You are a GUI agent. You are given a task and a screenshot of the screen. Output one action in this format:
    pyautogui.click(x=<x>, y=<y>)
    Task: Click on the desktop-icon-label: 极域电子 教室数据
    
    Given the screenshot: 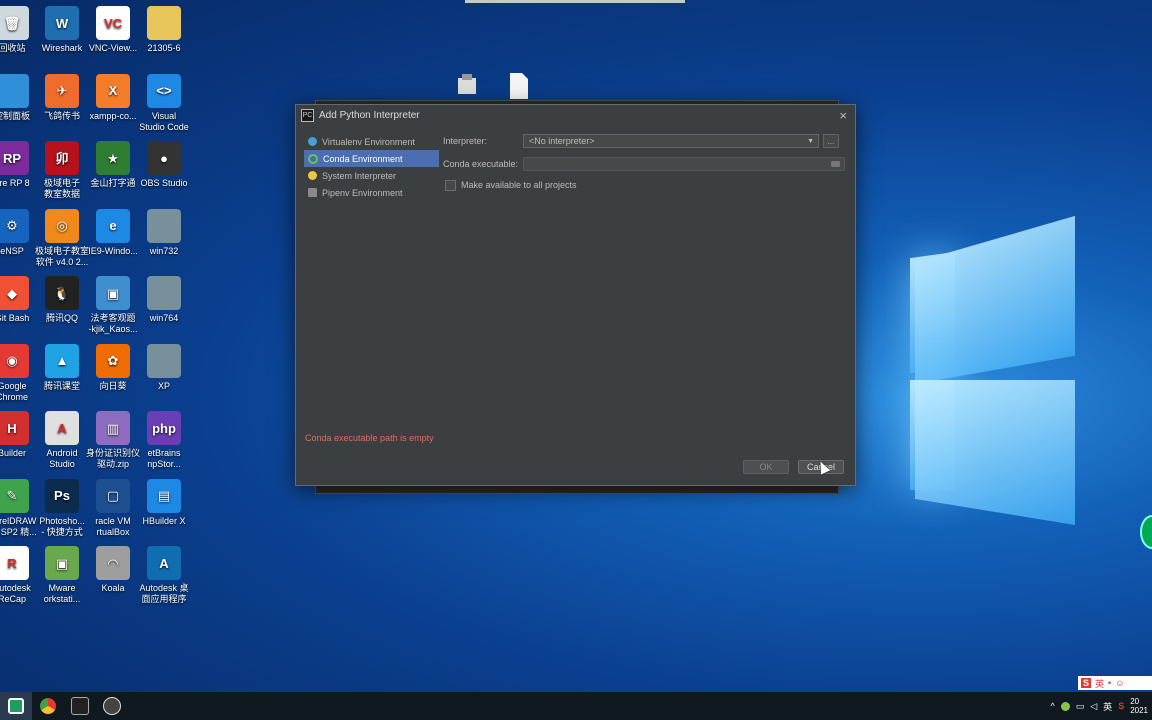 What is the action you would take?
    pyautogui.click(x=61, y=188)
    